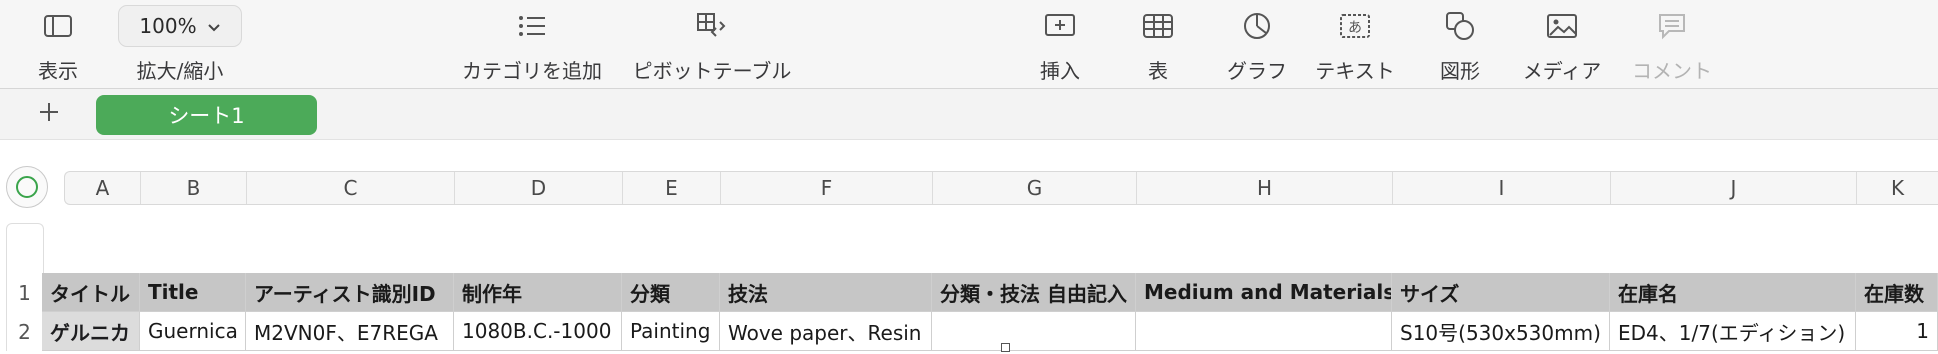 The width and height of the screenshot is (1938, 354). I want to click on zoom-dropdown: 100%, so click(180, 26).